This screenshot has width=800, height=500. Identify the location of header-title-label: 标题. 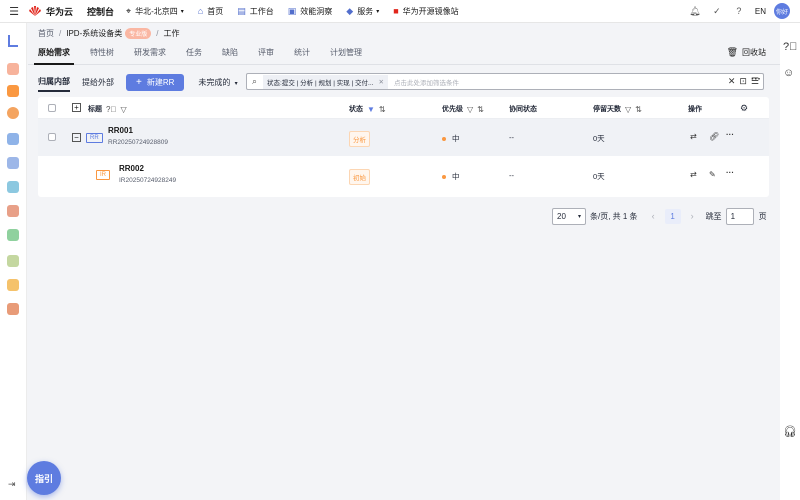
(95, 109).